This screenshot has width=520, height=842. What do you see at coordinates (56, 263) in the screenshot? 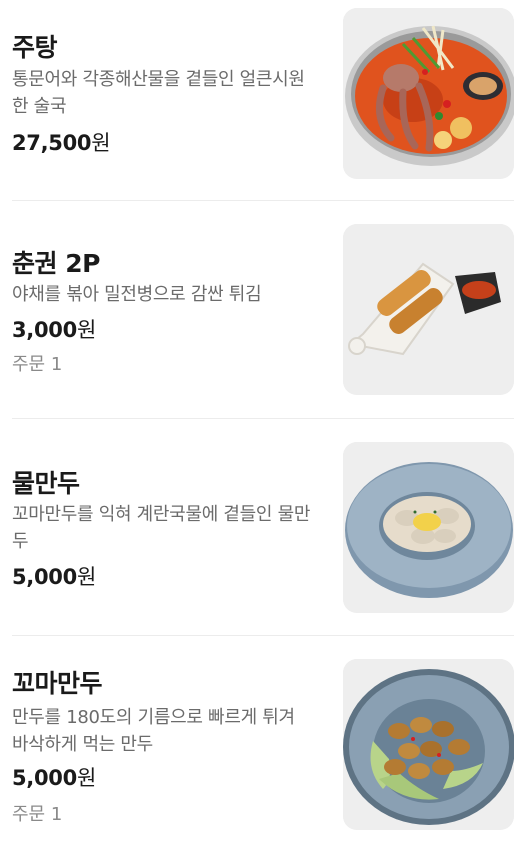
I see `menu-item-name: 춘권 2P` at bounding box center [56, 263].